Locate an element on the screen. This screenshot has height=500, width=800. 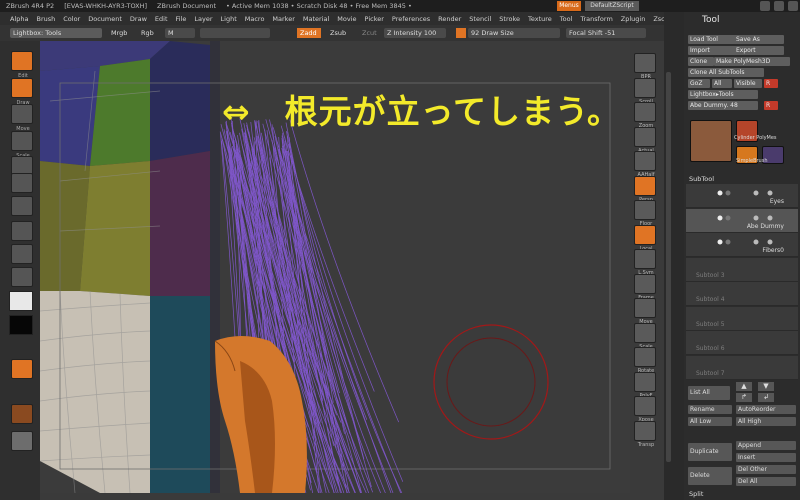
tool-button-clone: Clone is located at coordinates (701, 61).